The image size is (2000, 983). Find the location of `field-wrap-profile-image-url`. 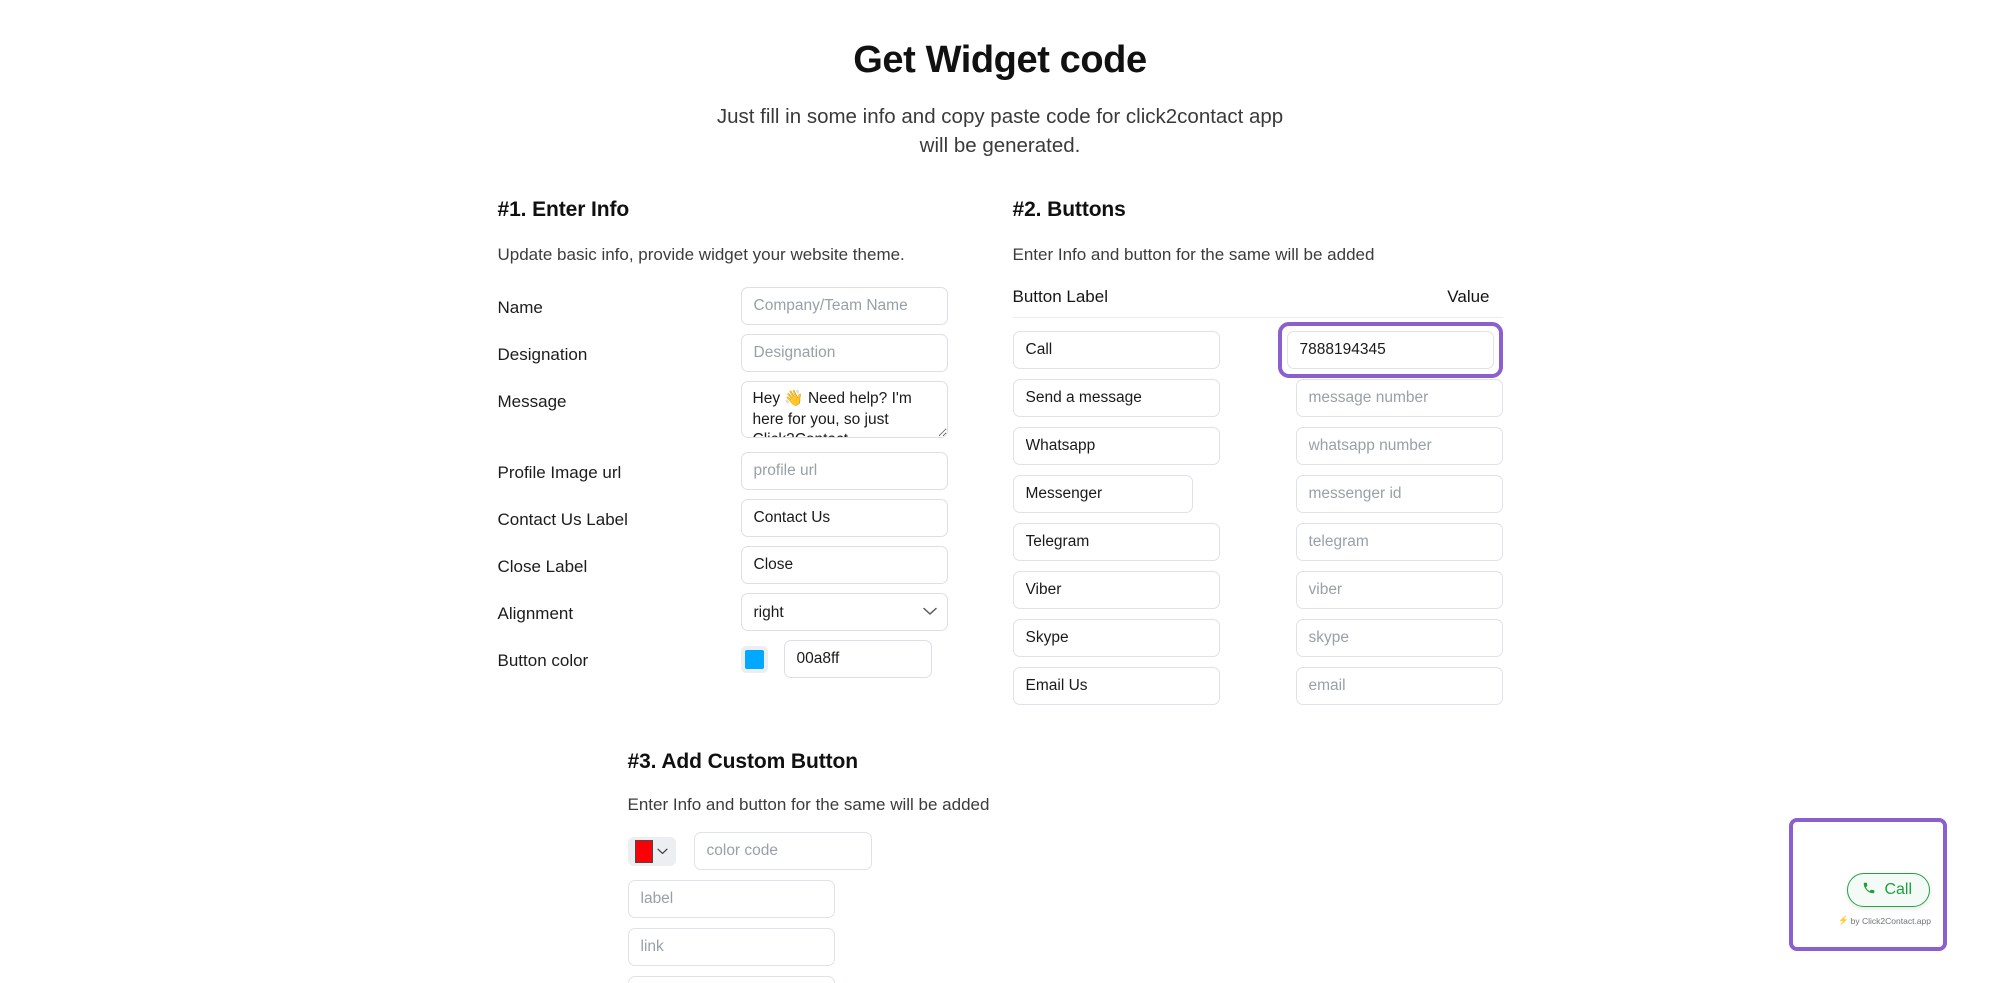

field-wrap-profile-image-url is located at coordinates (864, 471).